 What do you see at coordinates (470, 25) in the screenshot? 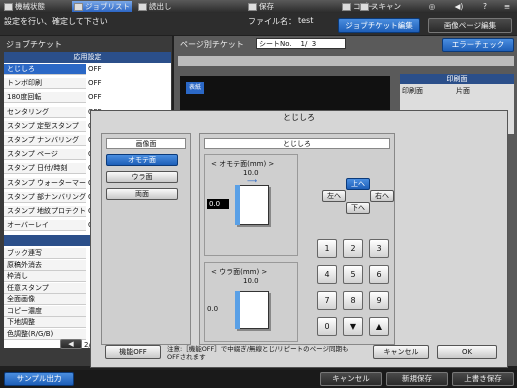
I see `tab-image-page-edit: 画像ページ編集` at bounding box center [470, 25].